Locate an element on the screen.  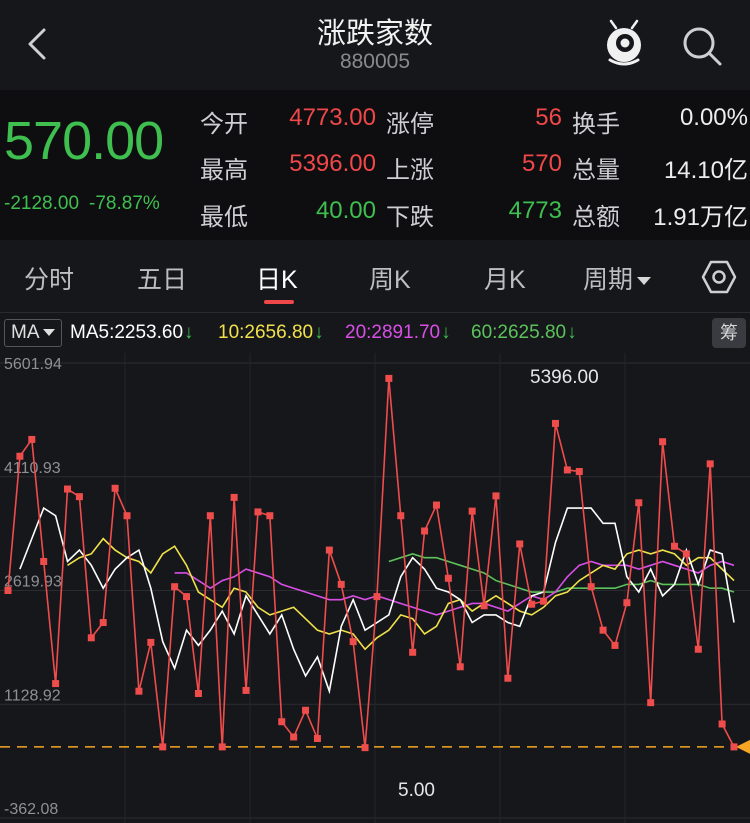
stat-label: 总量 is located at coordinates (596, 170).